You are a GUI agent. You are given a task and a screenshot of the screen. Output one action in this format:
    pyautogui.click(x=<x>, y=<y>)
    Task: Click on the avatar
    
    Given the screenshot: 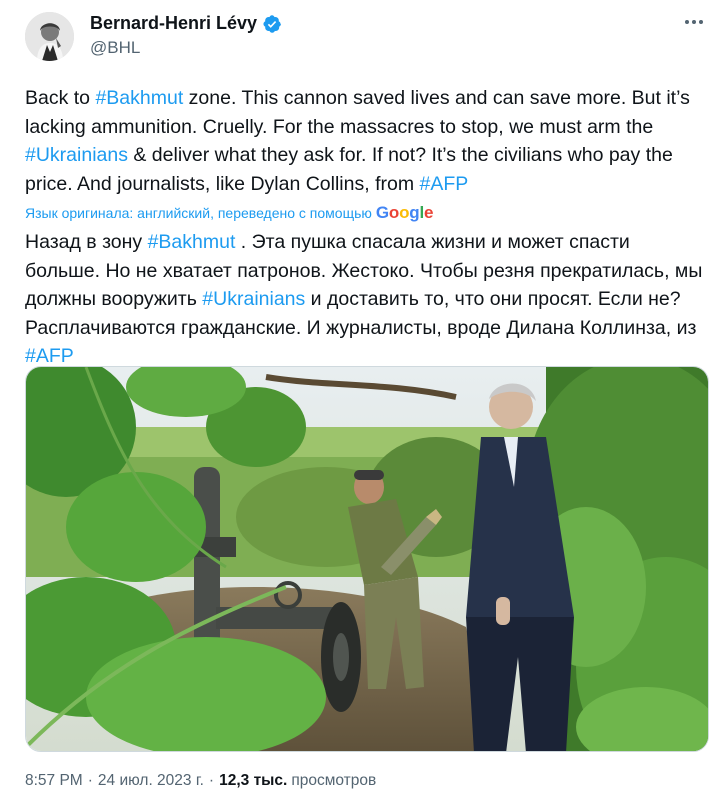 What is the action you would take?
    pyautogui.click(x=49, y=36)
    